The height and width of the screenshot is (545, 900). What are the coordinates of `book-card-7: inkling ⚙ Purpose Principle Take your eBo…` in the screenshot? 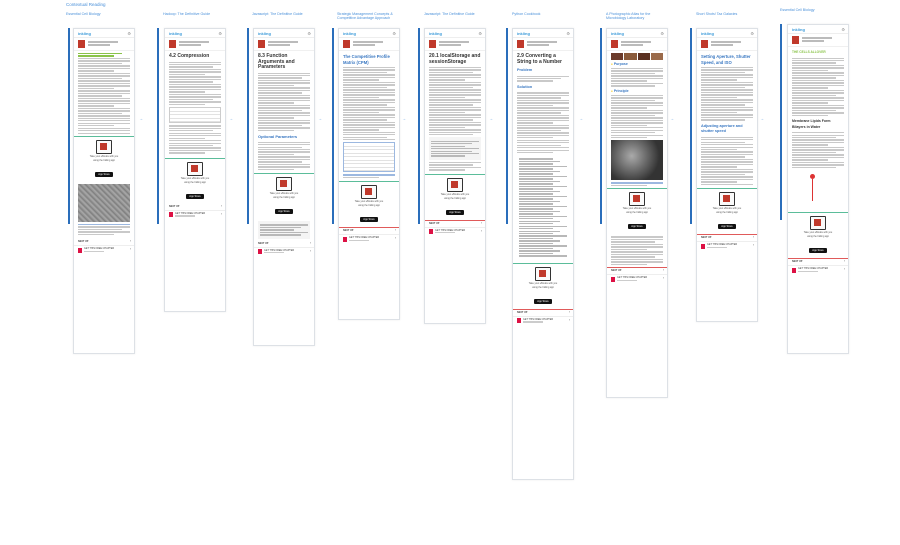 It's located at (637, 213).